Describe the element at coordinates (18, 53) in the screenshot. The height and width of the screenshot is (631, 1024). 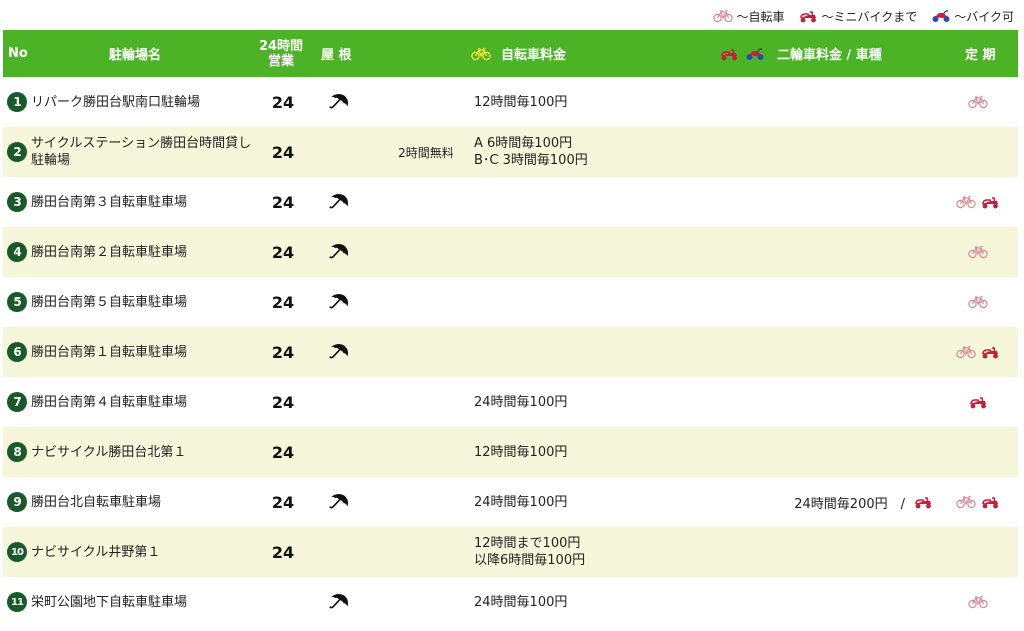
I see `header-no: No` at that location.